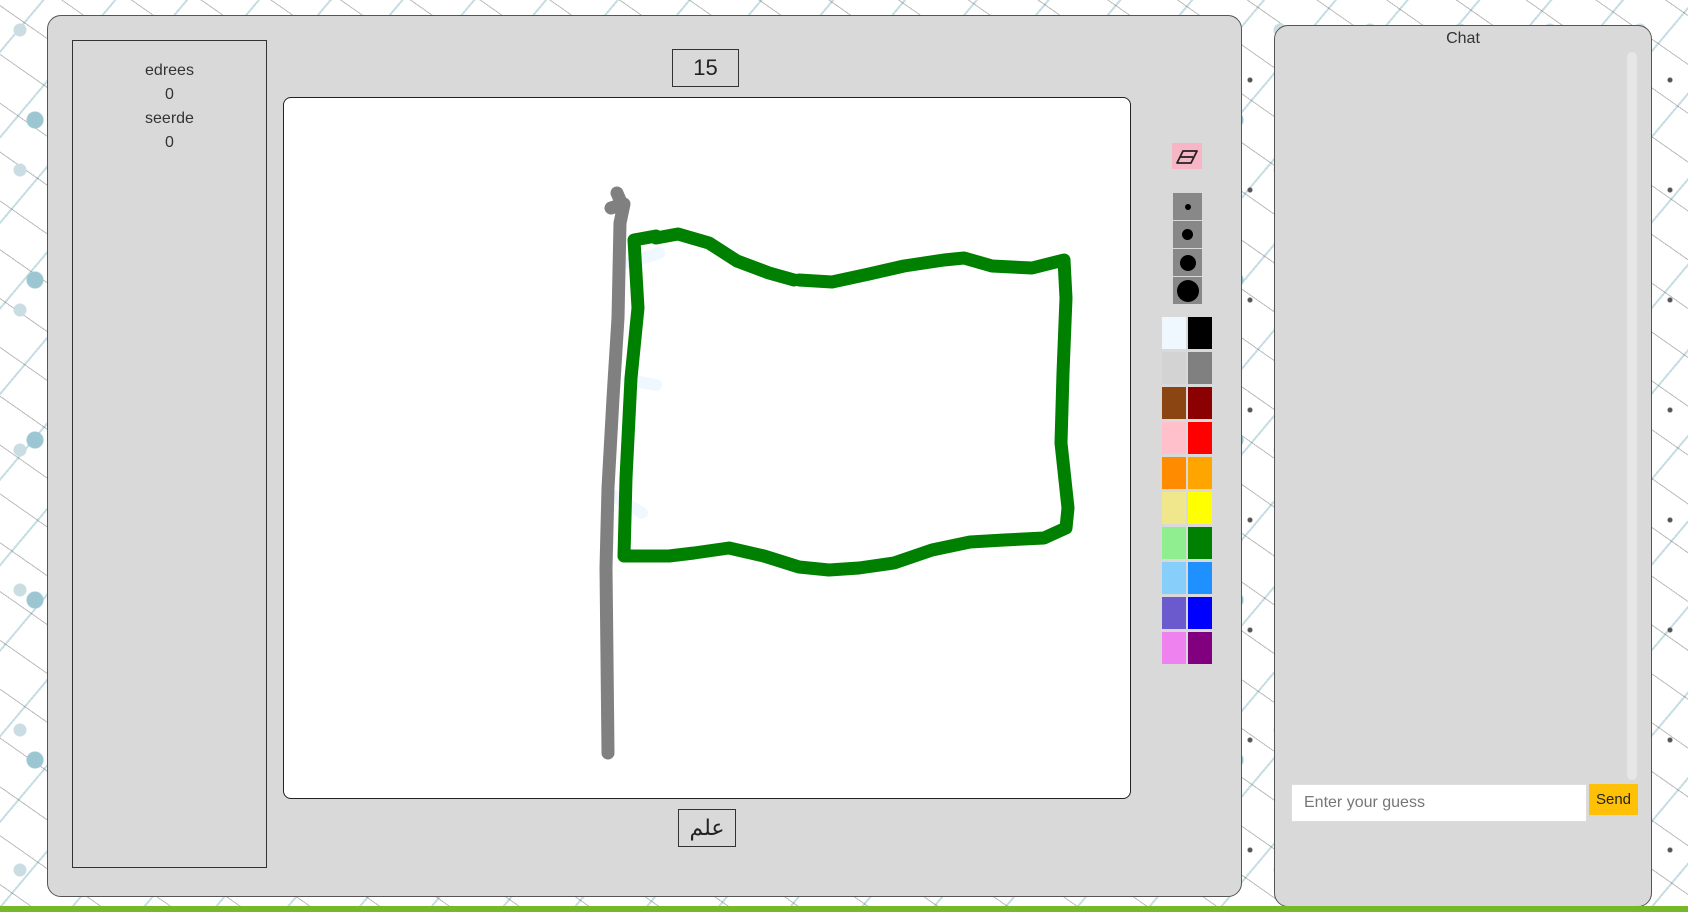 This screenshot has width=1688, height=912. I want to click on current-word: علم, so click(707, 828).